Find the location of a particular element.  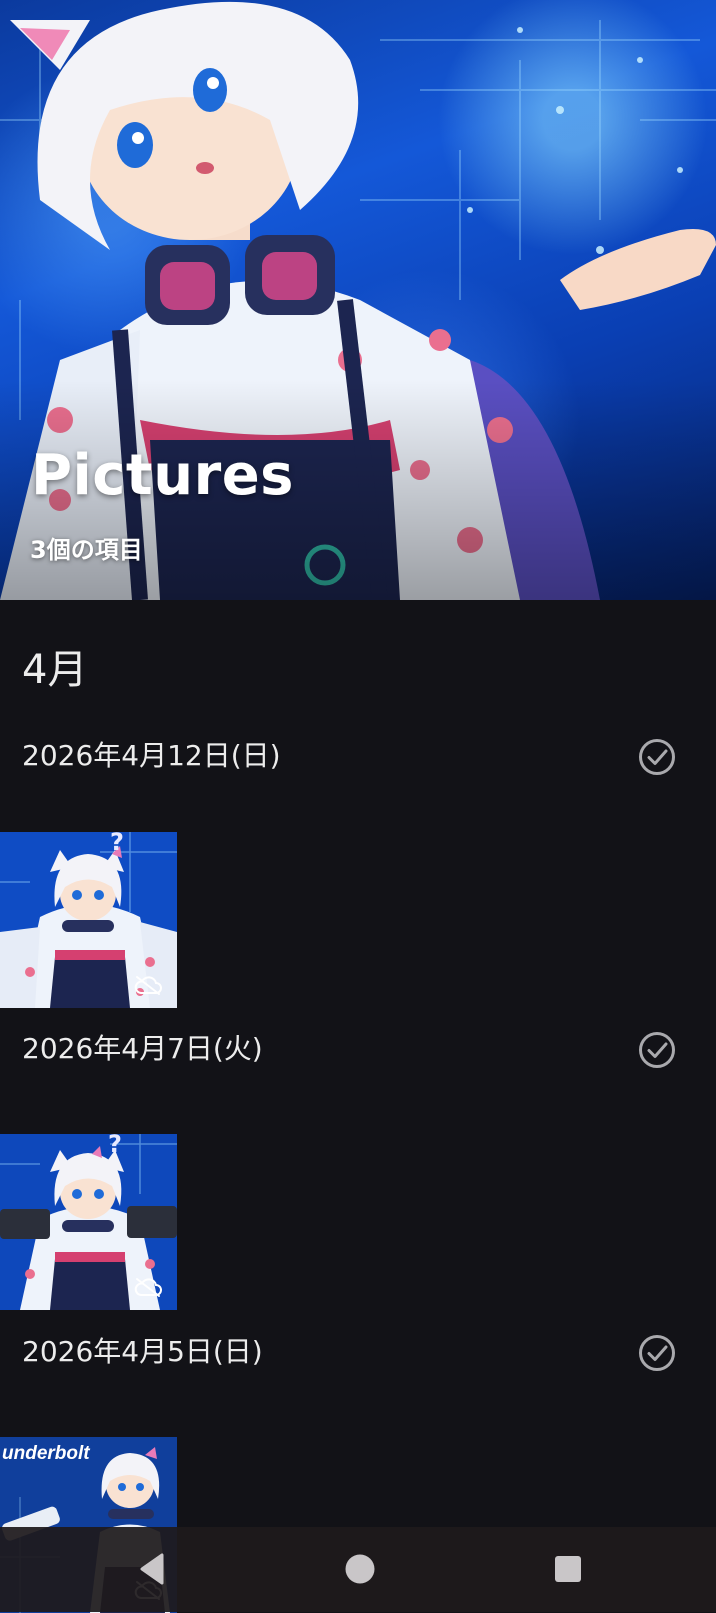

album-item-count: 3個の項目 is located at coordinates (86, 550).